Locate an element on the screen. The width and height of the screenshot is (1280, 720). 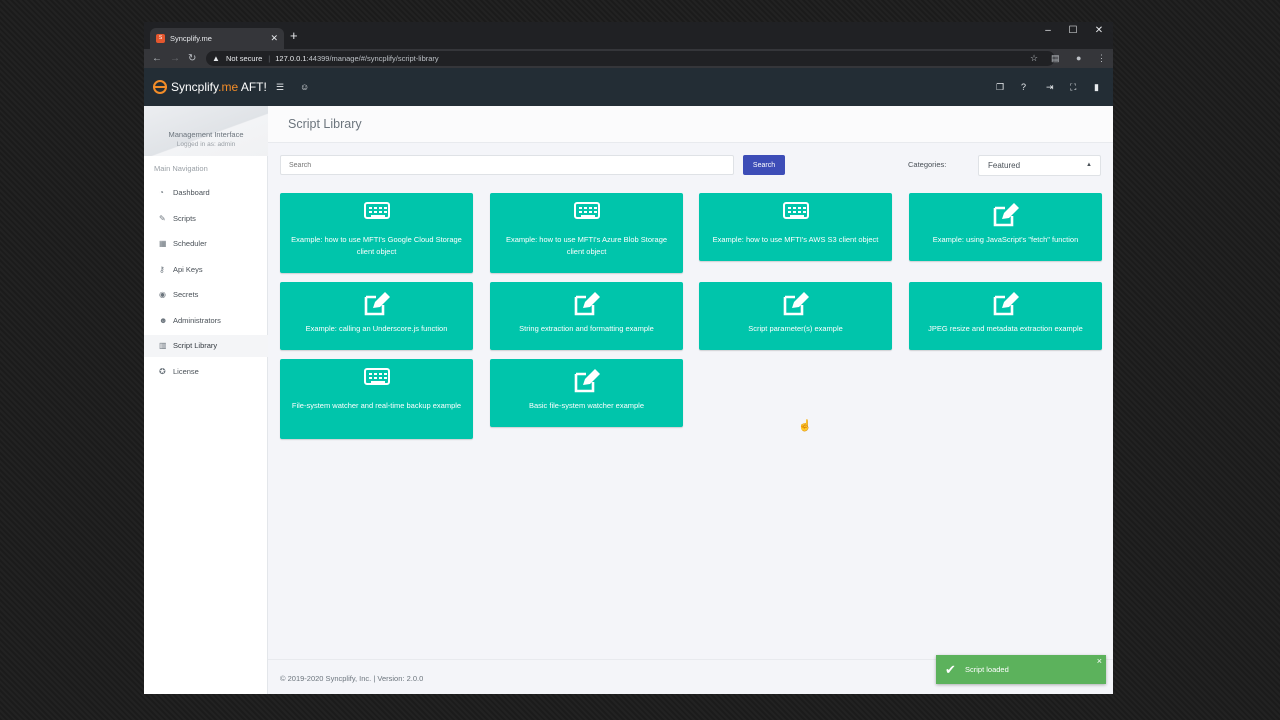
sidebar-item-dashboard: ◔ Dashboard is located at coordinates (206, 193).